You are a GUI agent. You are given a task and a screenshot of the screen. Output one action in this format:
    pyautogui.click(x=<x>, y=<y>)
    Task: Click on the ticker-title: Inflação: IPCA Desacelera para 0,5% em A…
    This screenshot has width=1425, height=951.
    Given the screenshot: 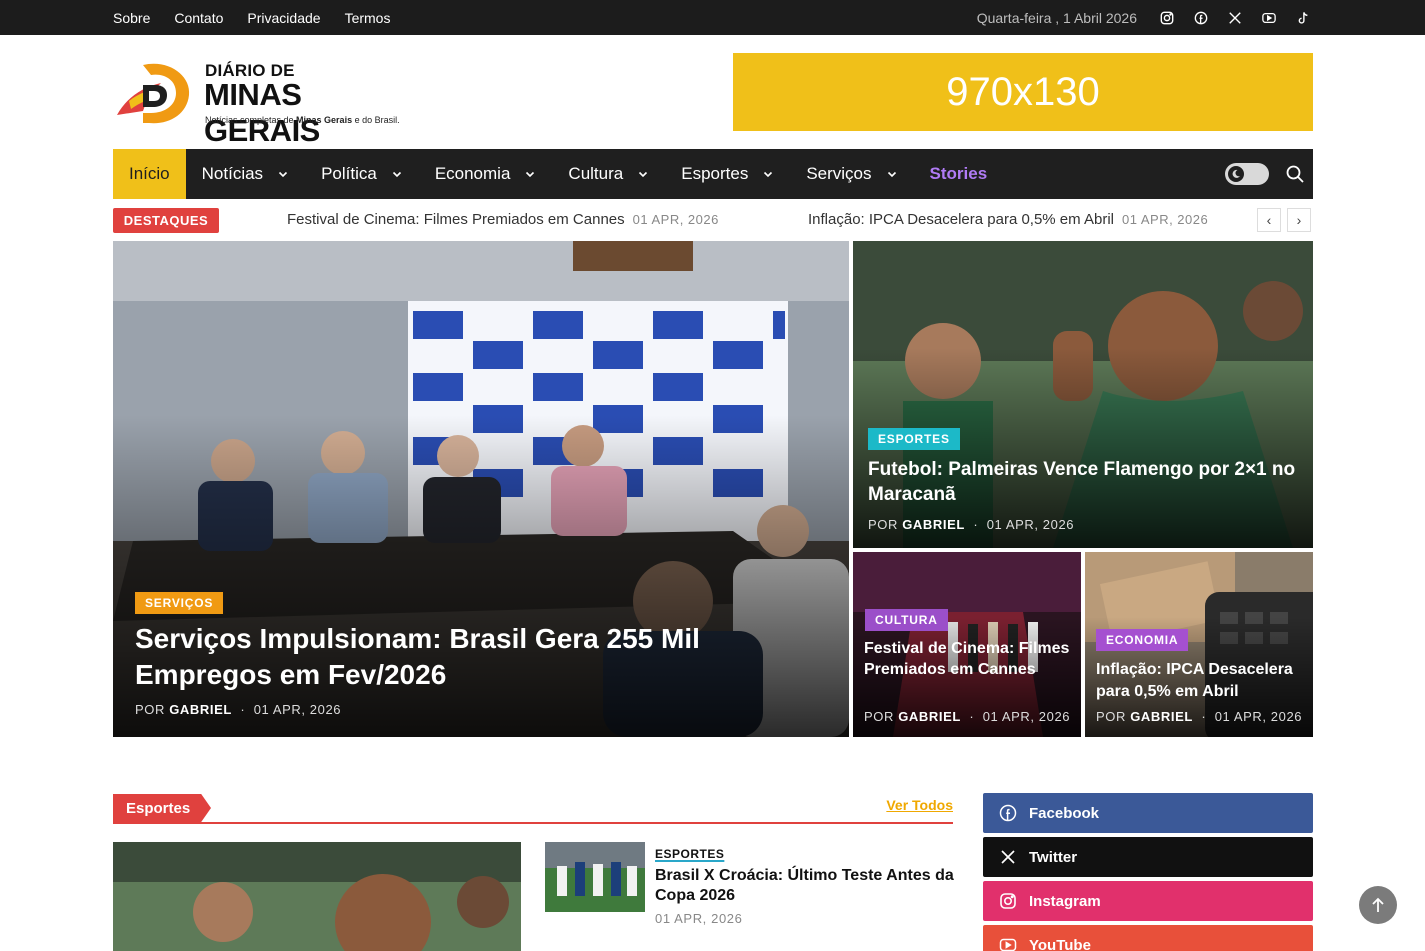 What is the action you would take?
    pyautogui.click(x=961, y=219)
    